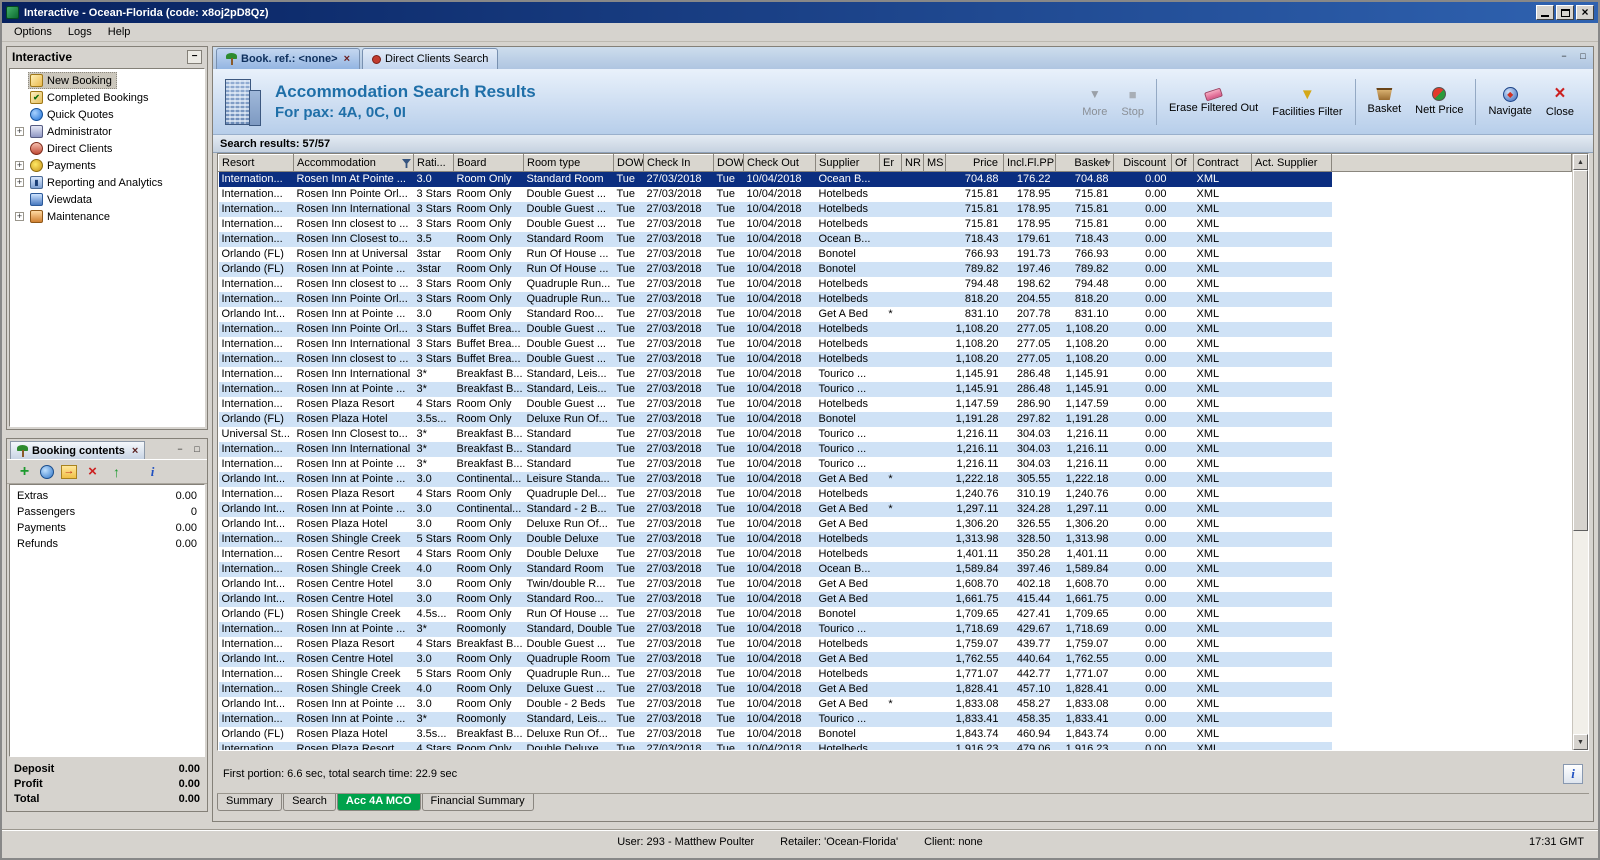 The image size is (1600, 860). What do you see at coordinates (92, 471) in the screenshot?
I see `delete-button: ×` at bounding box center [92, 471].